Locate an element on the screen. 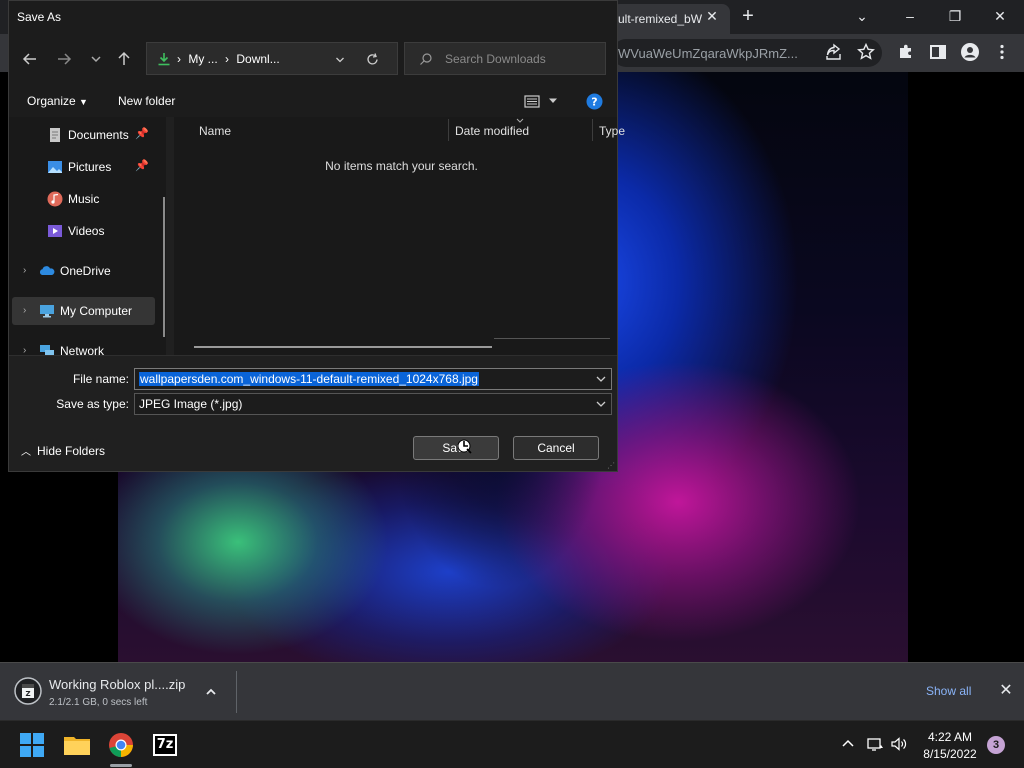 This screenshot has width=1024, height=768. search-downloads-input: Search Downloads is located at coordinates (505, 58).